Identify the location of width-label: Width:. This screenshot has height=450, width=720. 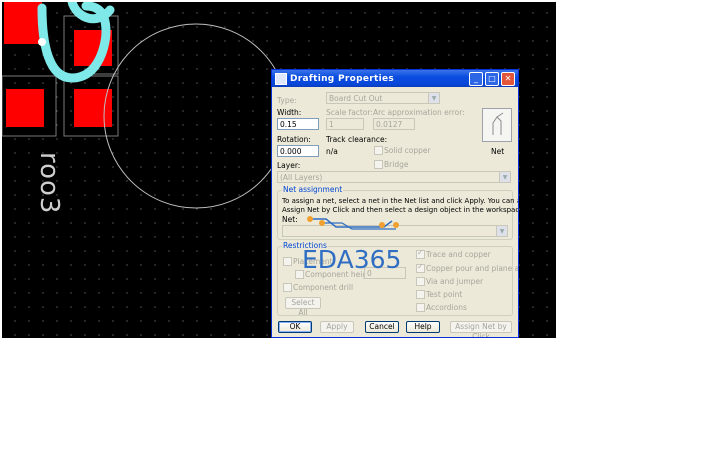
(289, 112).